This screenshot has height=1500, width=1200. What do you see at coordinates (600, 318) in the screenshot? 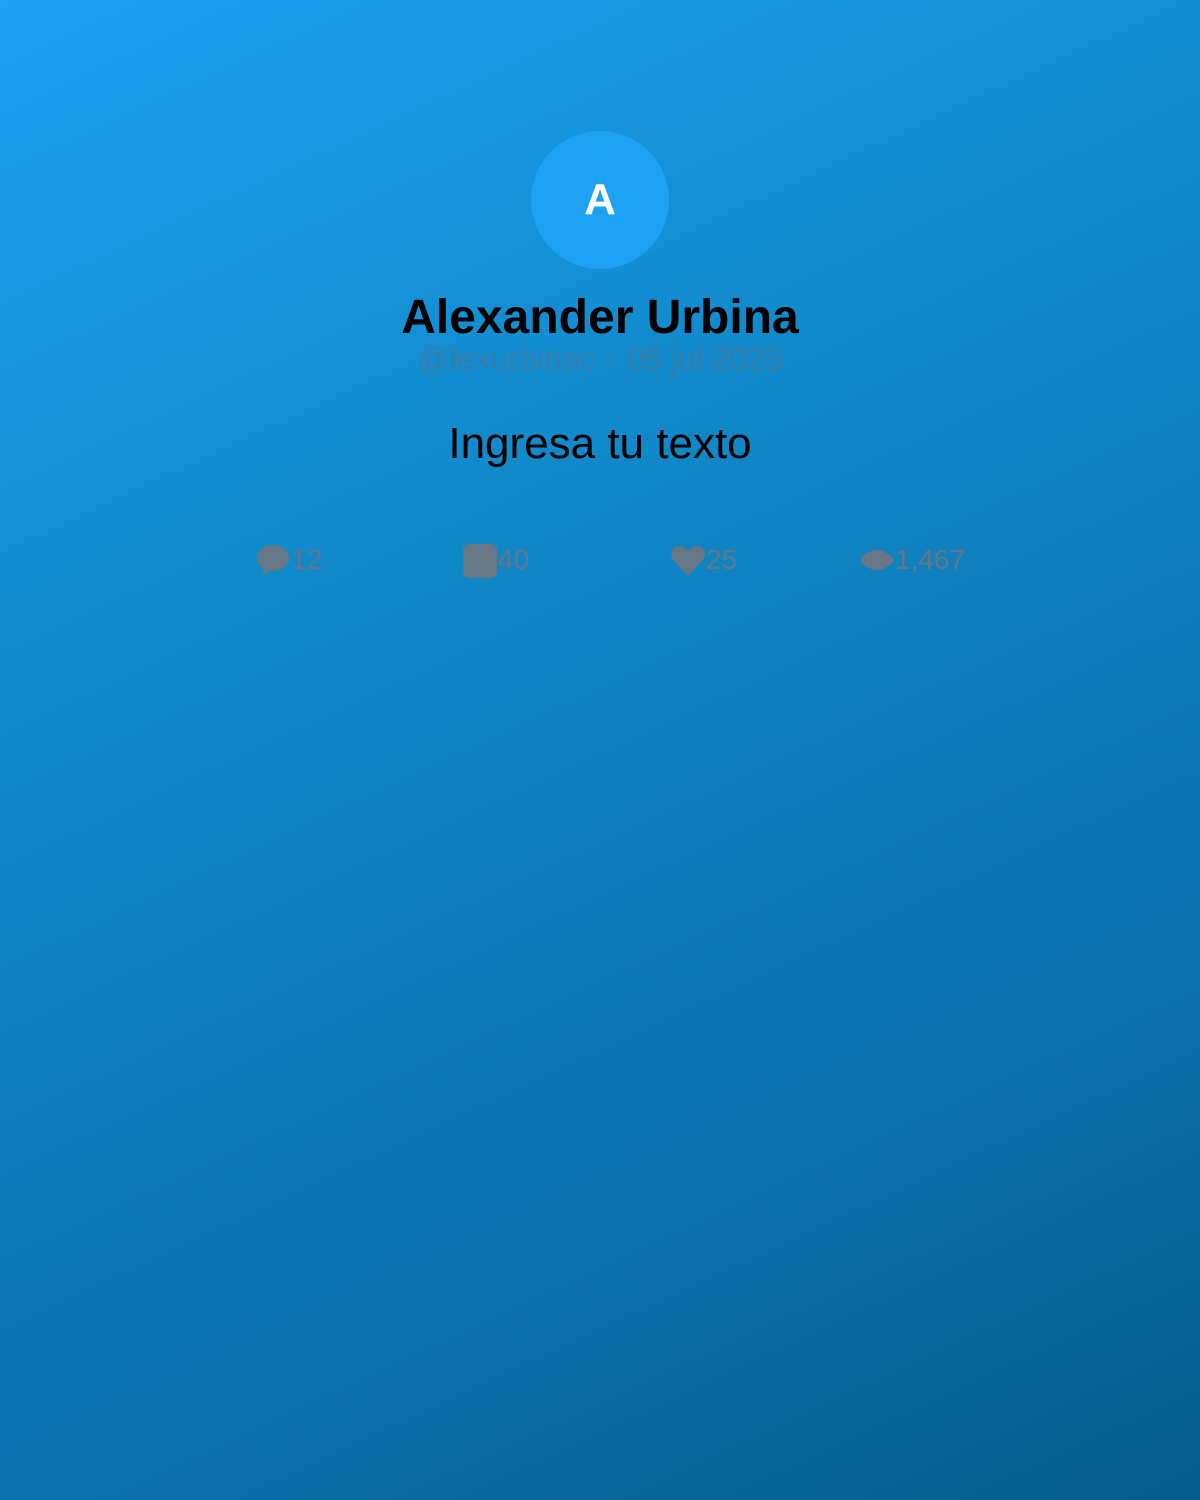
I see `display-name: Alexander Urbina` at bounding box center [600, 318].